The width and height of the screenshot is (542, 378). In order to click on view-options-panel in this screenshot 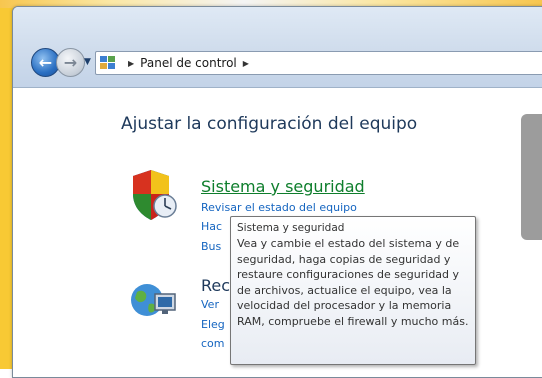, I will do `click(531, 177)`.